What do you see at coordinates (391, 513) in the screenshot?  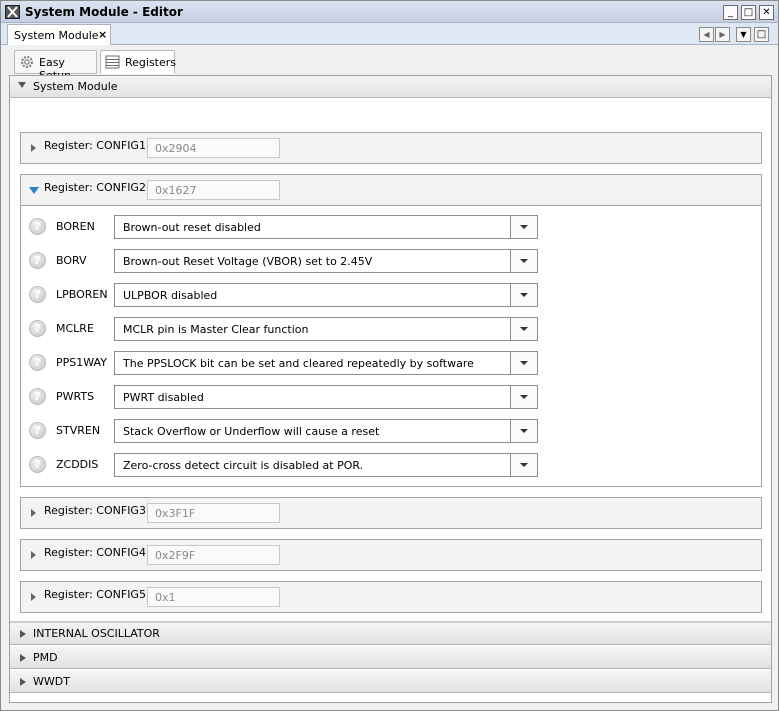 I see `register-config3: Register: CONFIG3 0x3F1F` at bounding box center [391, 513].